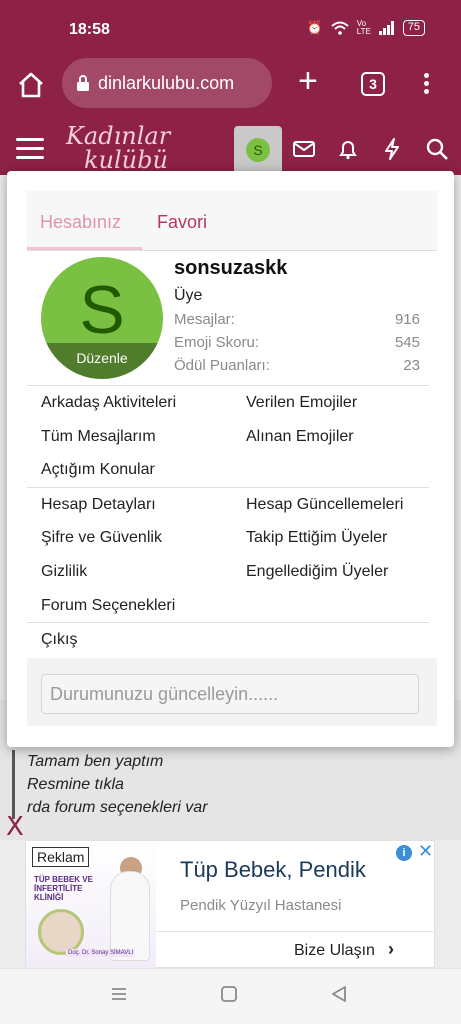  What do you see at coordinates (61, 857) in the screenshot?
I see `ad-label: Reklam` at bounding box center [61, 857].